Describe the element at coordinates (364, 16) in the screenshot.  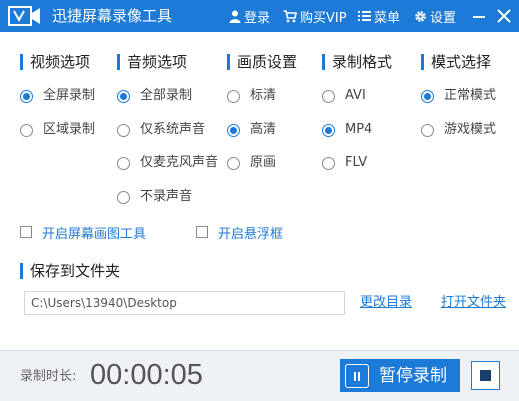
I see `menu-icon` at that location.